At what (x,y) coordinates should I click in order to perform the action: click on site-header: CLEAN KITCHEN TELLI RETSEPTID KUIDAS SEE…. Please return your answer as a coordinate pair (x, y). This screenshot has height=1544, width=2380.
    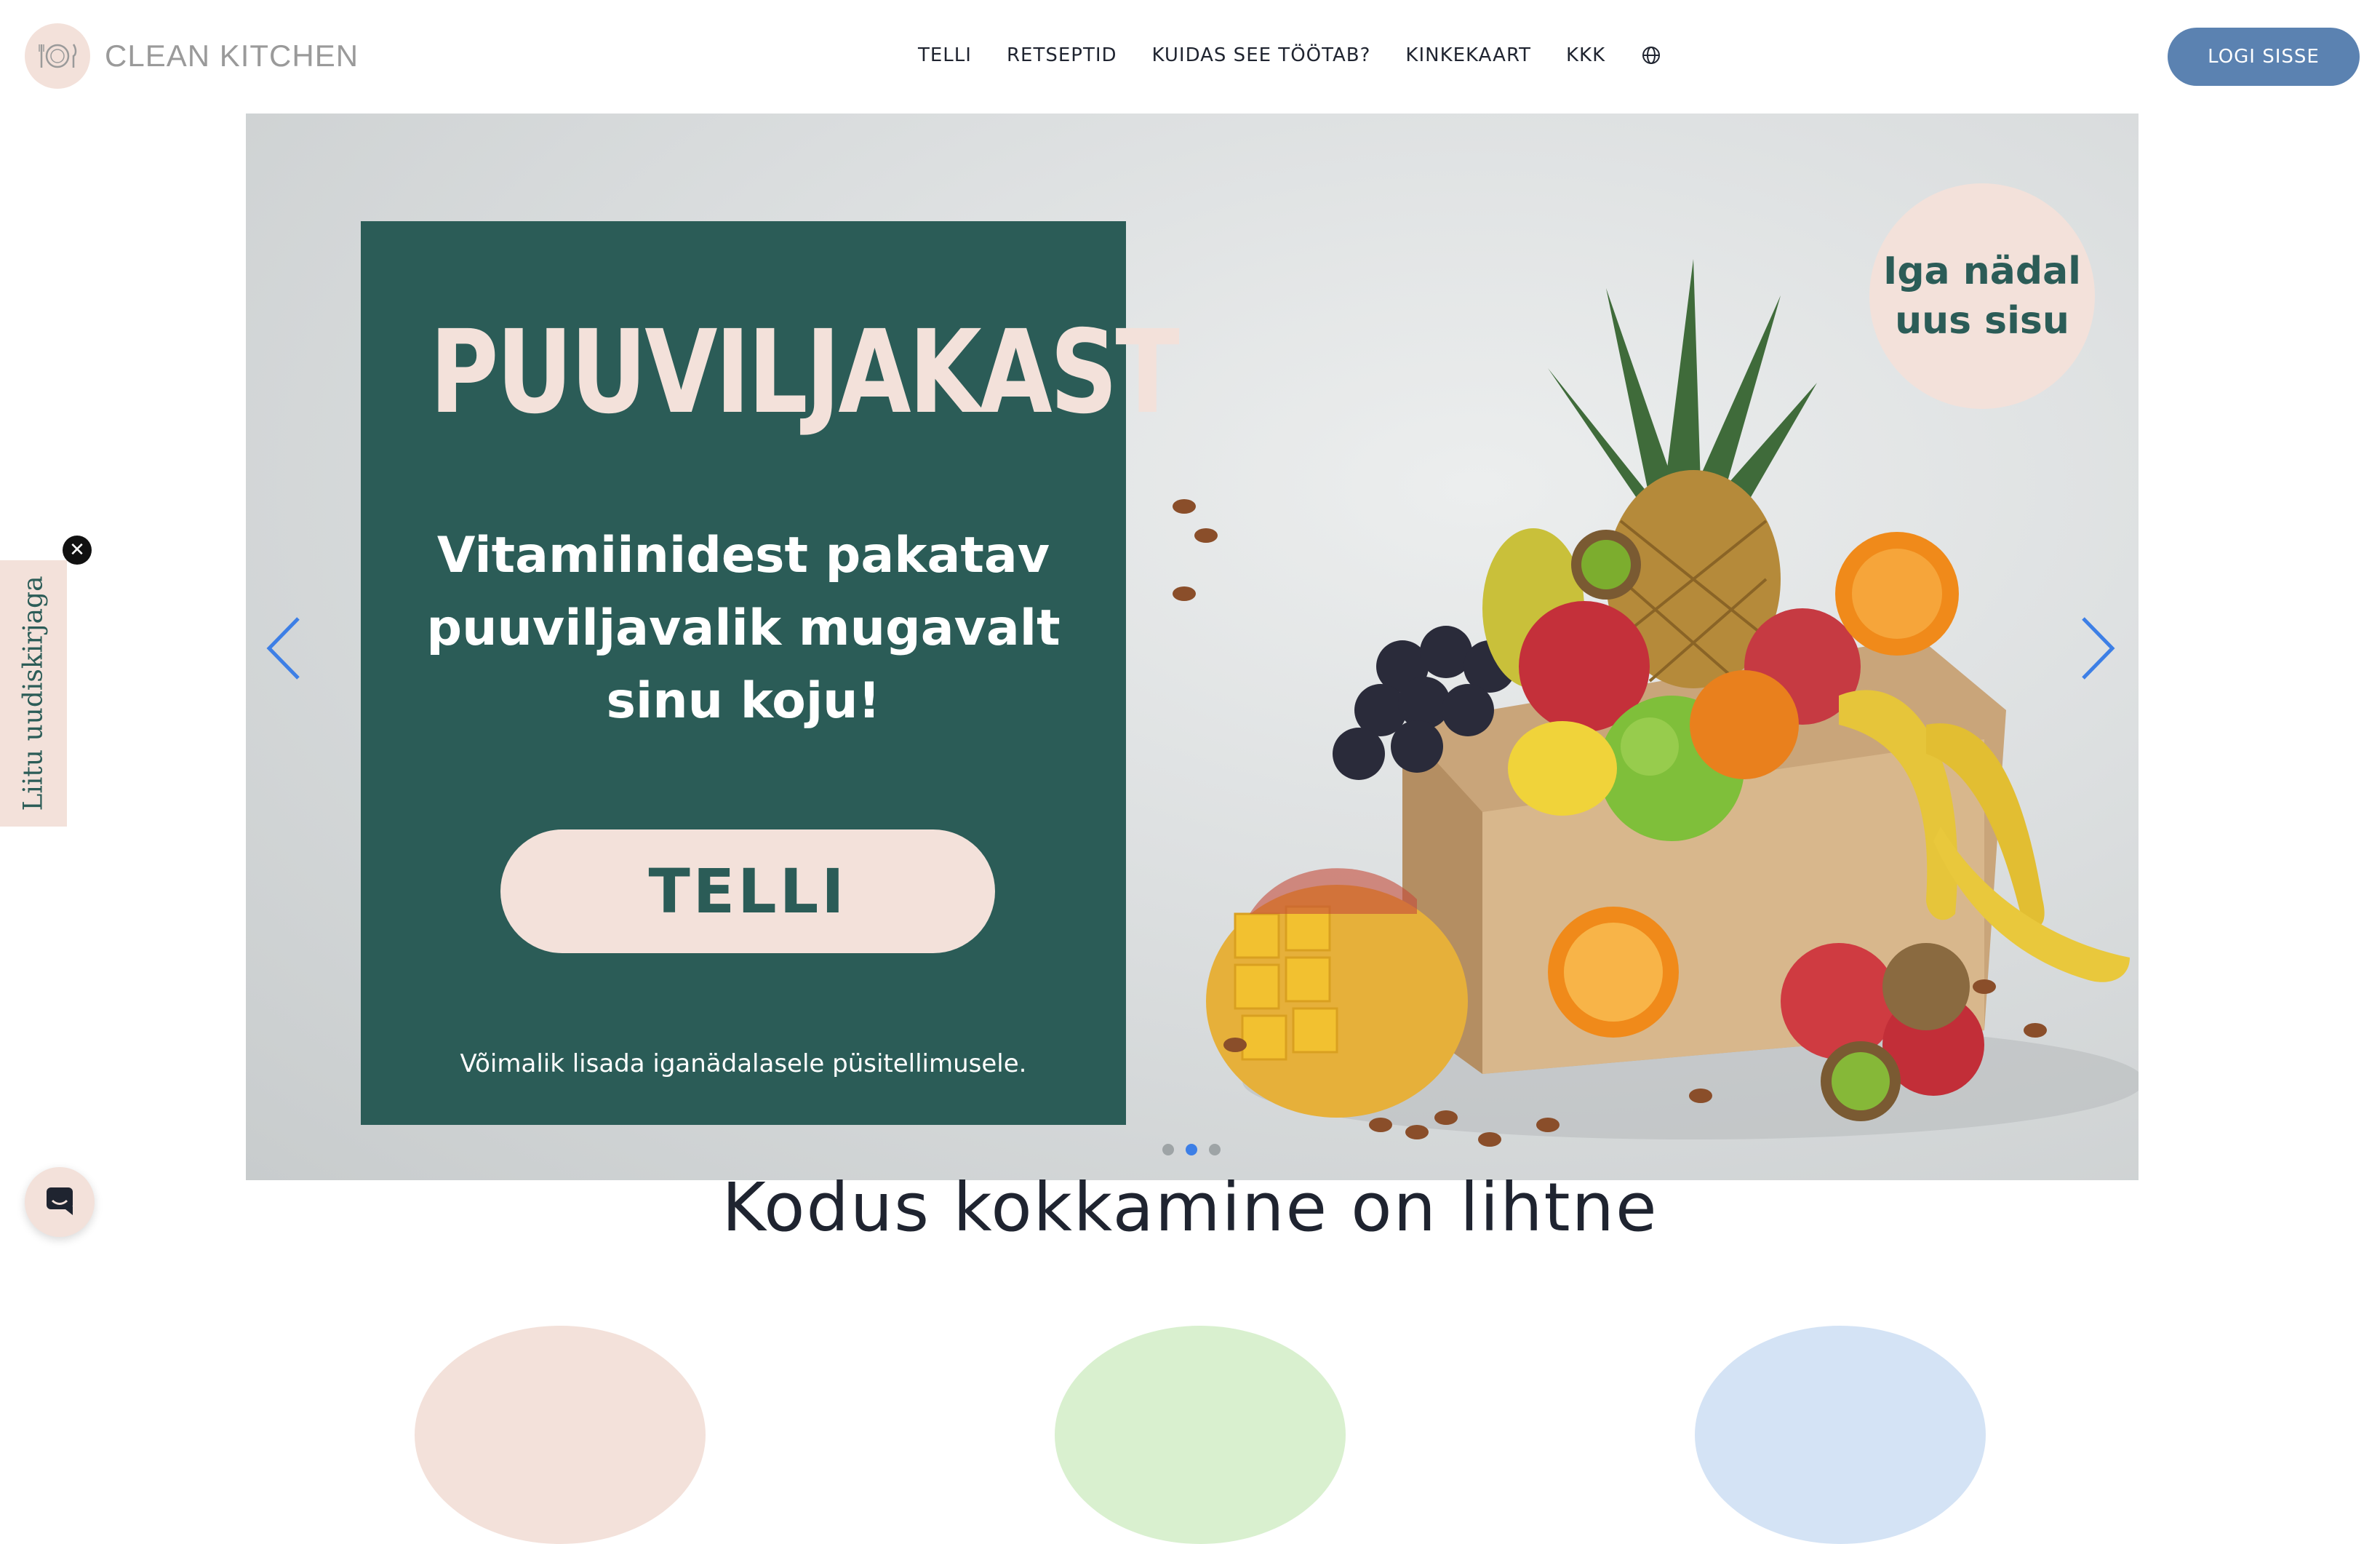
    Looking at the image, I should click on (1190, 57).